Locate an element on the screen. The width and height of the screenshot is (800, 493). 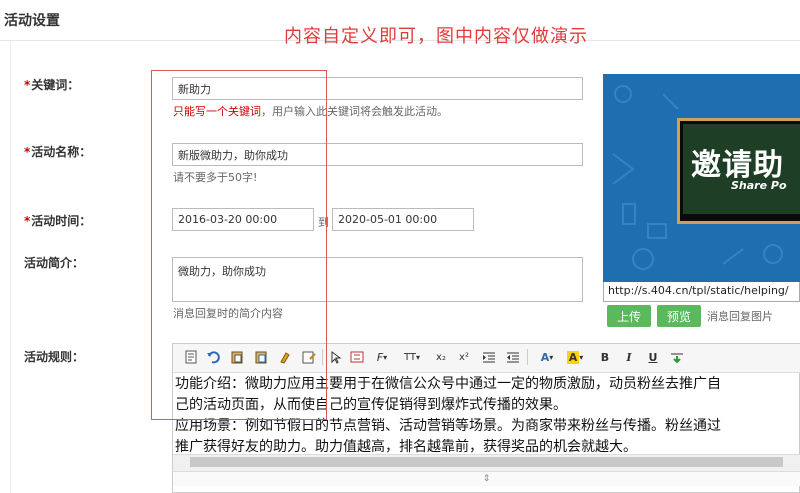
left-border is located at coordinates (10, 267).